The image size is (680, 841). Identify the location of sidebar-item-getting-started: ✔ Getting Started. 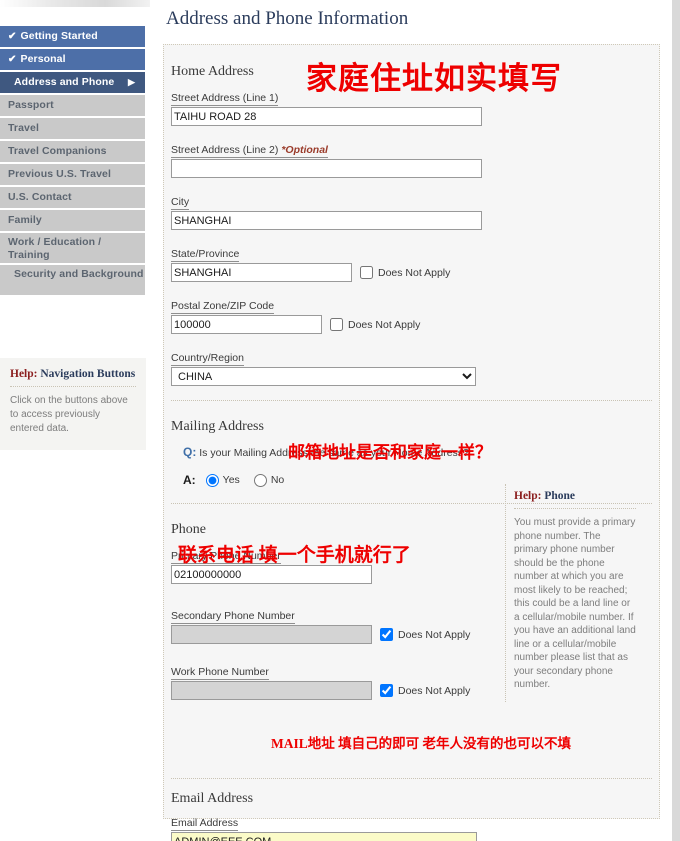
(72, 36).